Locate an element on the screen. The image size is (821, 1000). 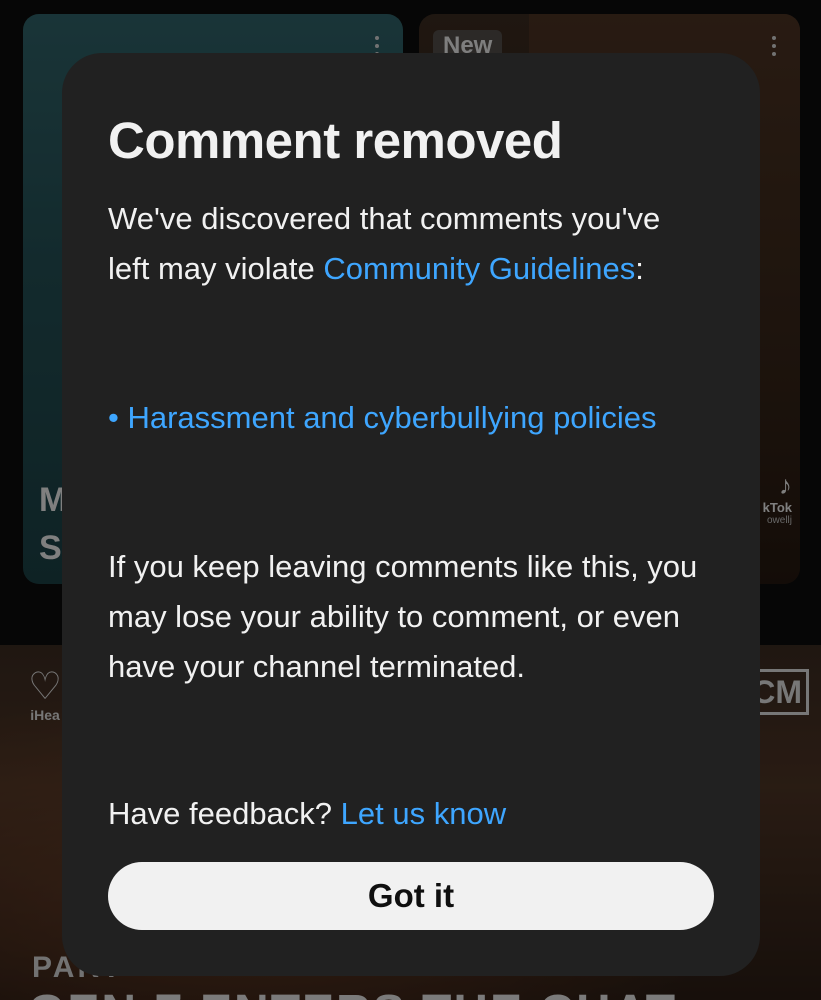
feedback-row: Have feedback? Let us know is located at coordinates (408, 814).